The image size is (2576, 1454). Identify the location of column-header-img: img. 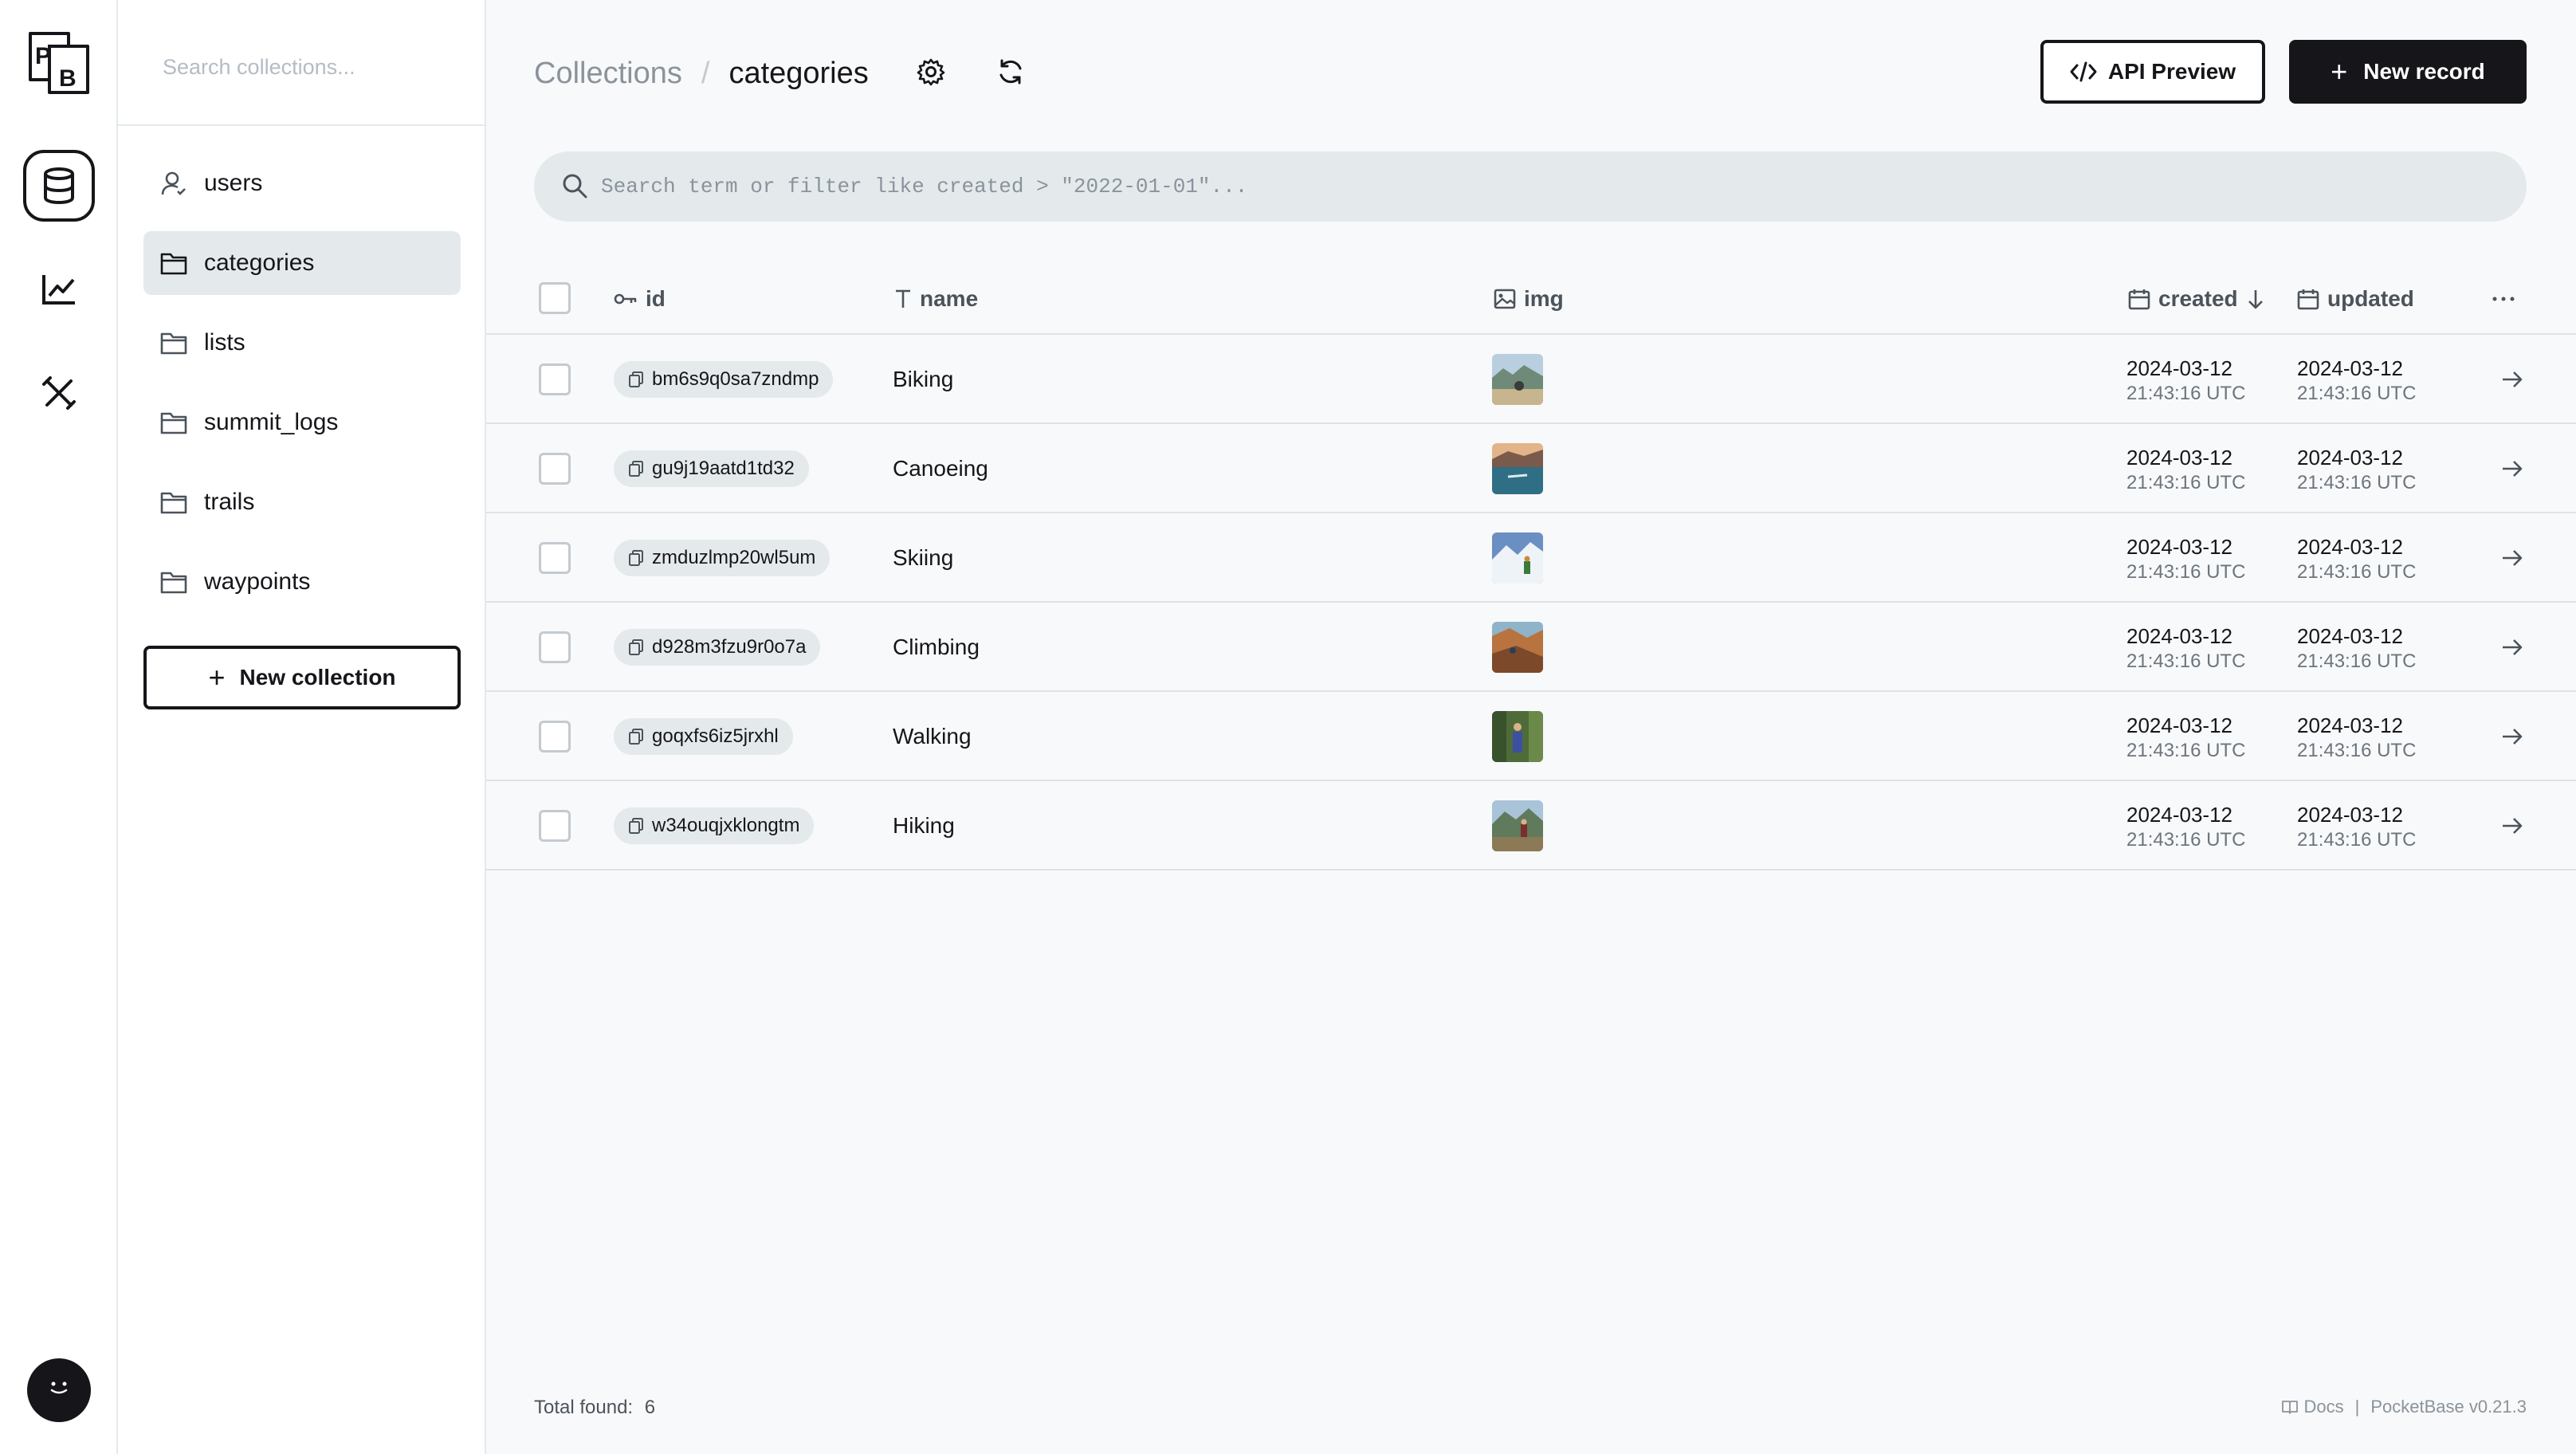
(1529, 299).